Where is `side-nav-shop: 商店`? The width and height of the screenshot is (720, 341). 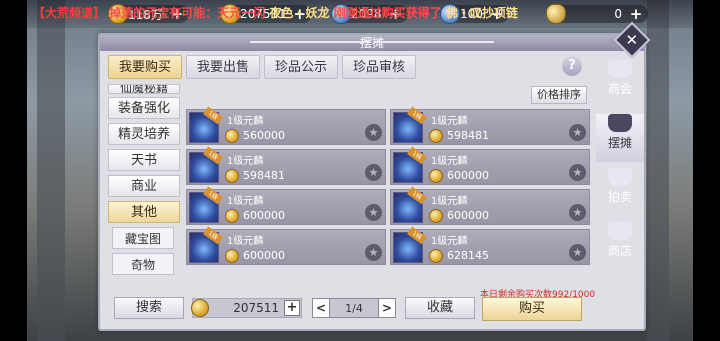
side-nav-shop: 商店 is located at coordinates (620, 246).